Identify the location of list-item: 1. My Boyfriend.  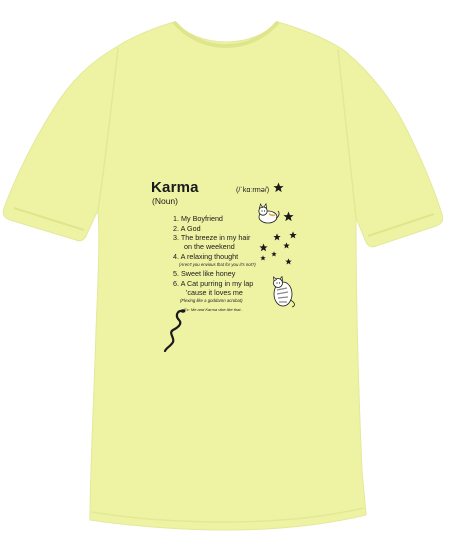
(198, 218).